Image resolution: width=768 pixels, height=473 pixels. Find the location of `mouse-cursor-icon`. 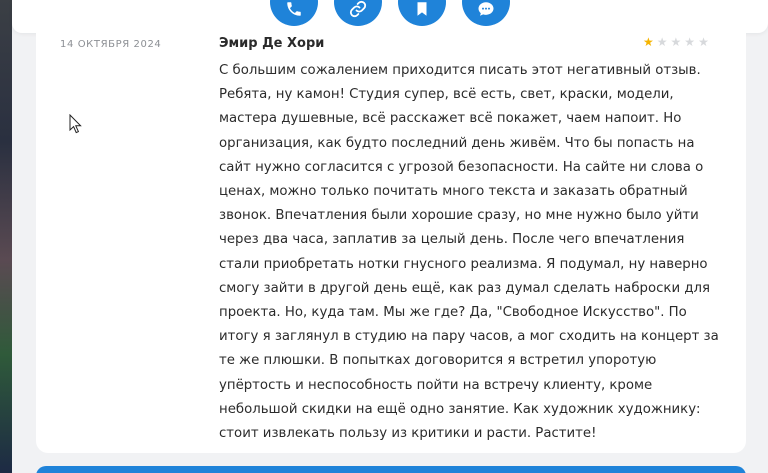

mouse-cursor-icon is located at coordinates (75, 124).